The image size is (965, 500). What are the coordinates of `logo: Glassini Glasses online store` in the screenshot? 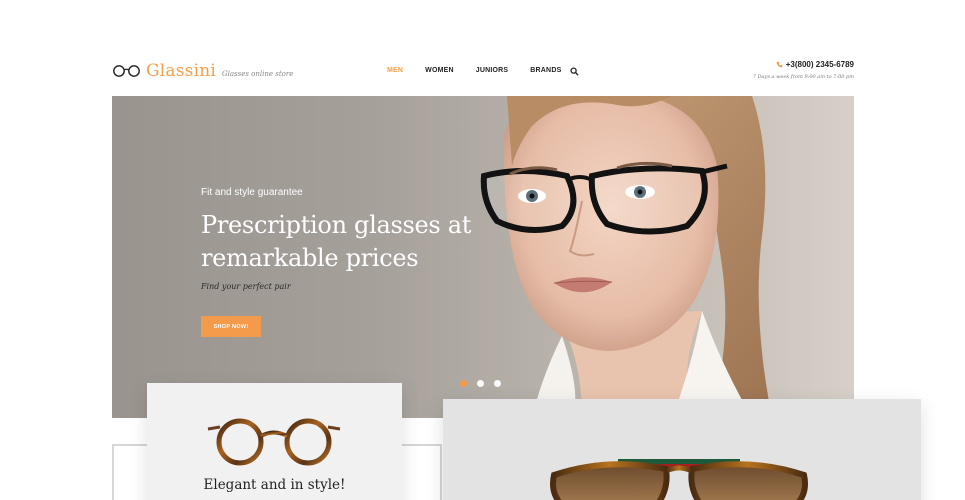 It's located at (202, 71).